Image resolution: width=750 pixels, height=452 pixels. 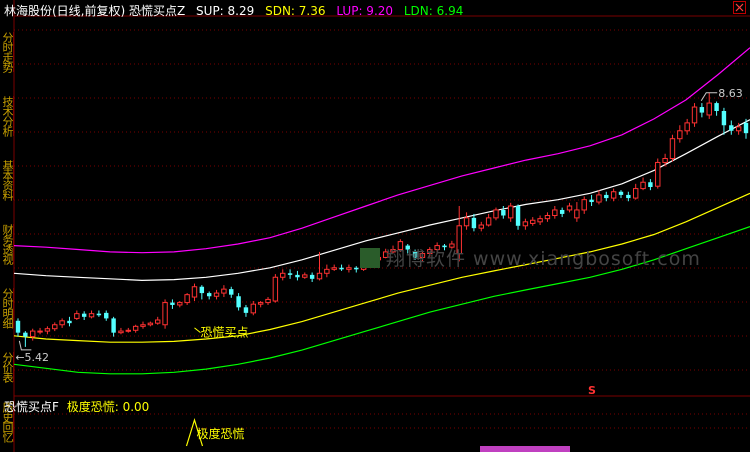 What do you see at coordinates (7, 116) in the screenshot?
I see `tab-technical-analysis: 技术分析` at bounding box center [7, 116].